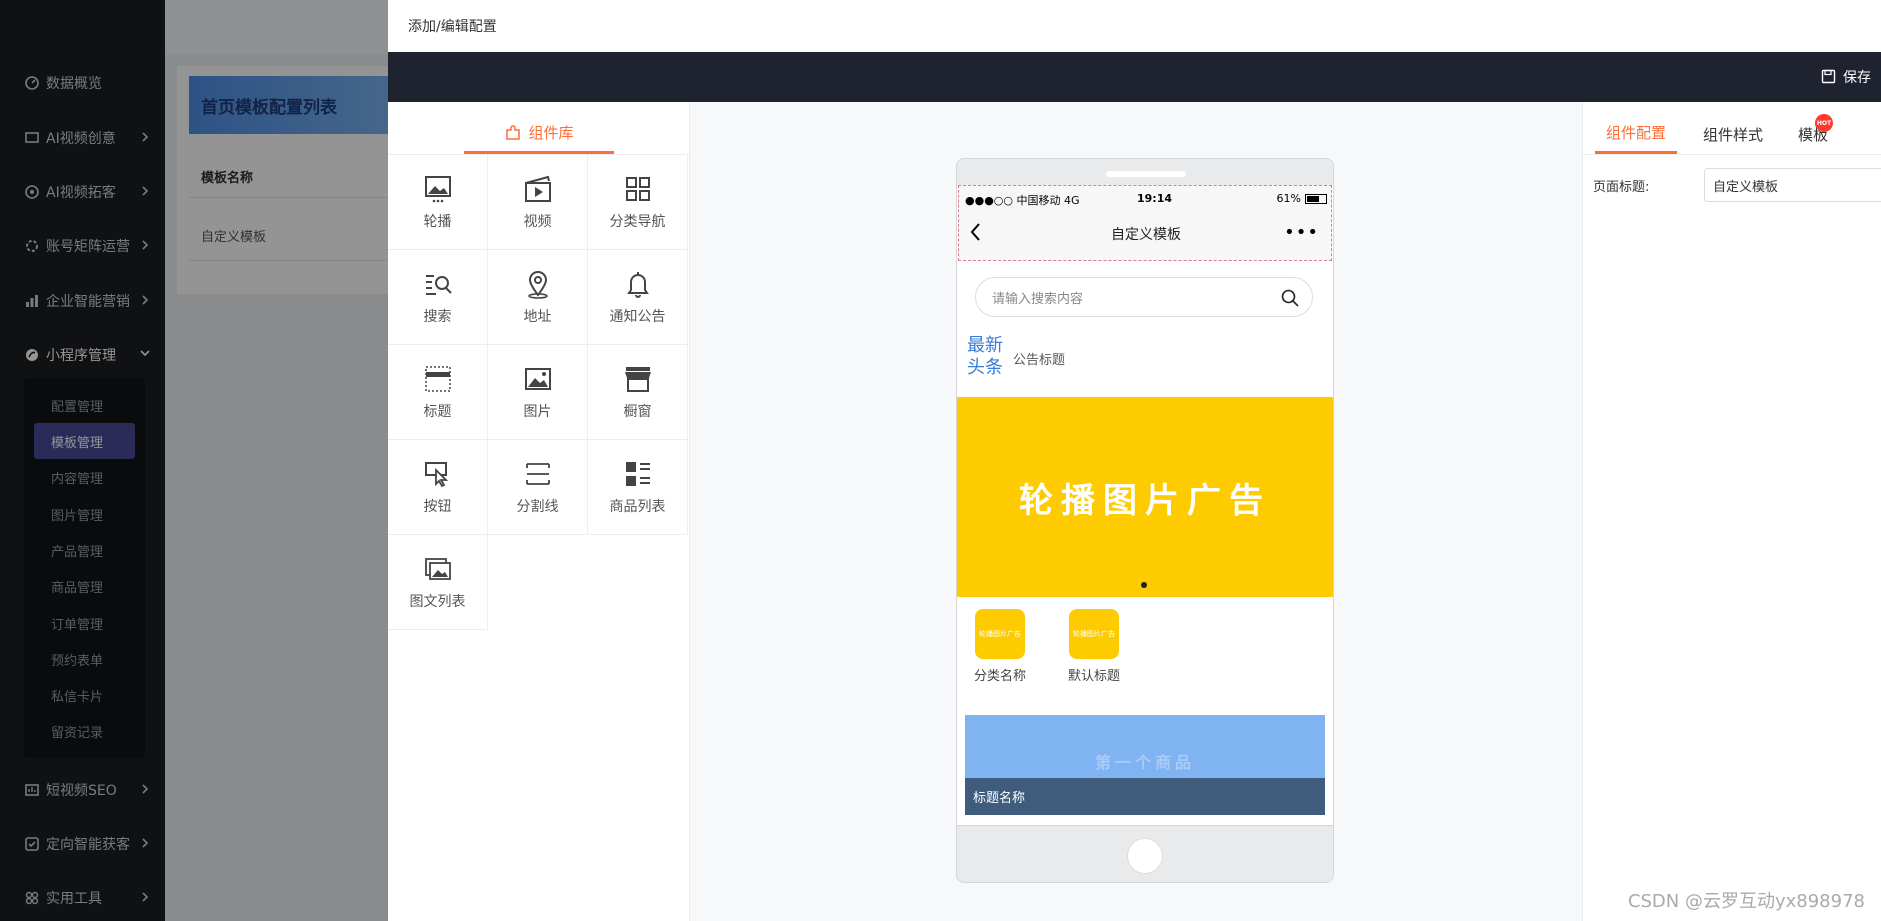  I want to click on component-notice: 通知公告, so click(638, 297).